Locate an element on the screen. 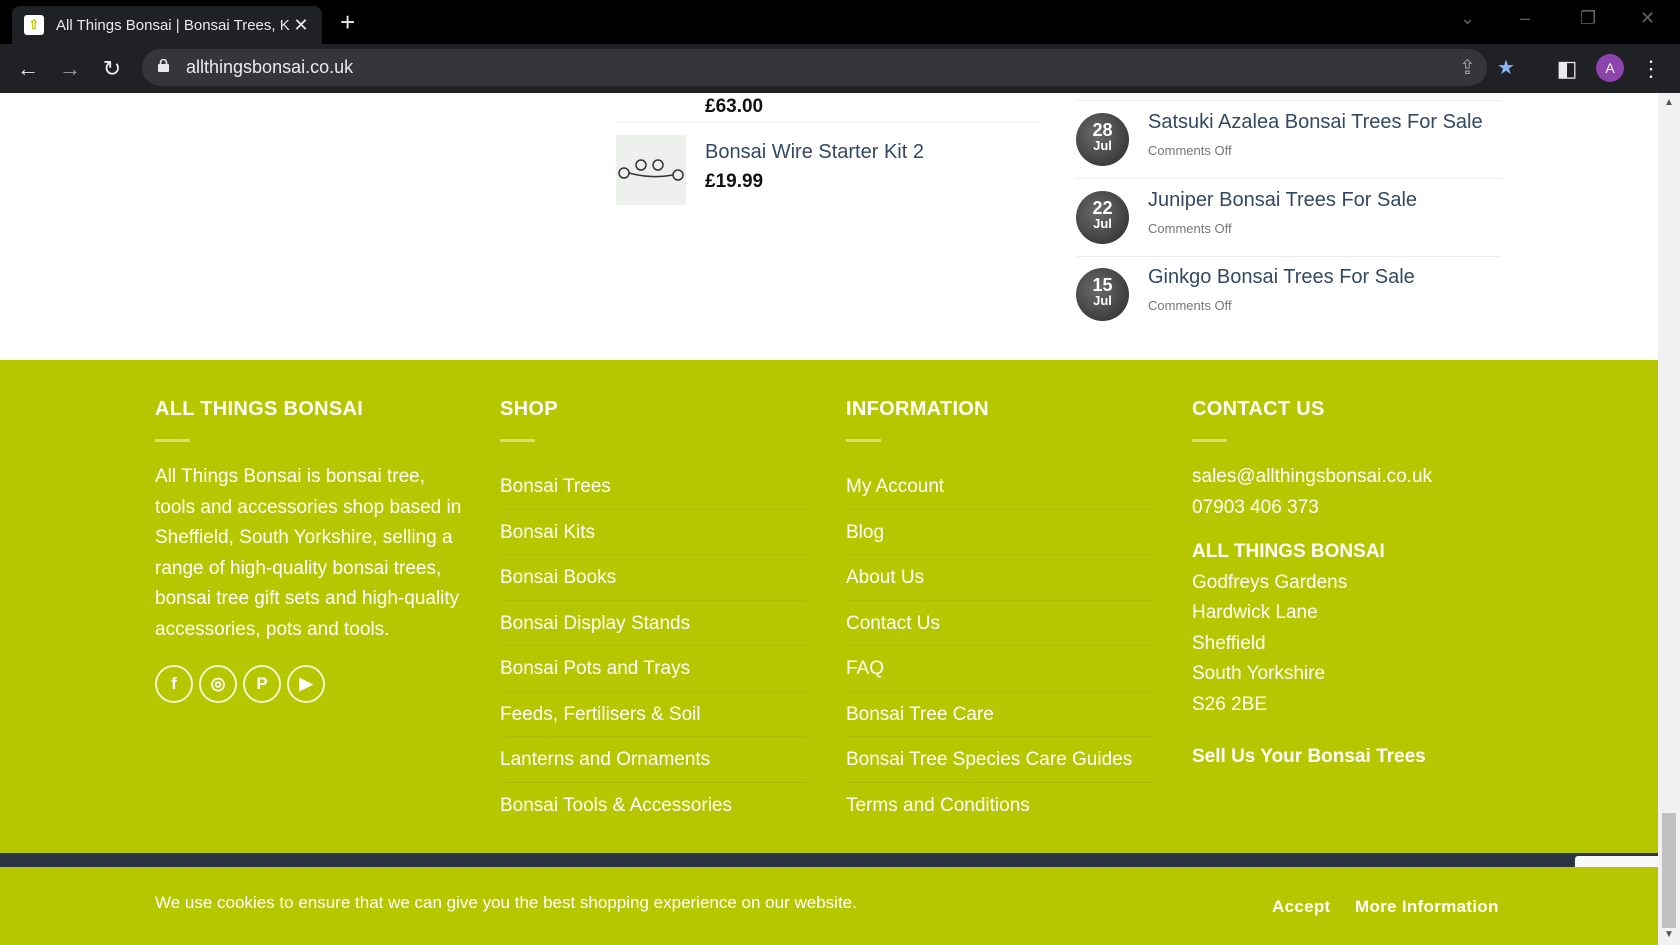  tab-close-icon: ✕ is located at coordinates (301, 25).